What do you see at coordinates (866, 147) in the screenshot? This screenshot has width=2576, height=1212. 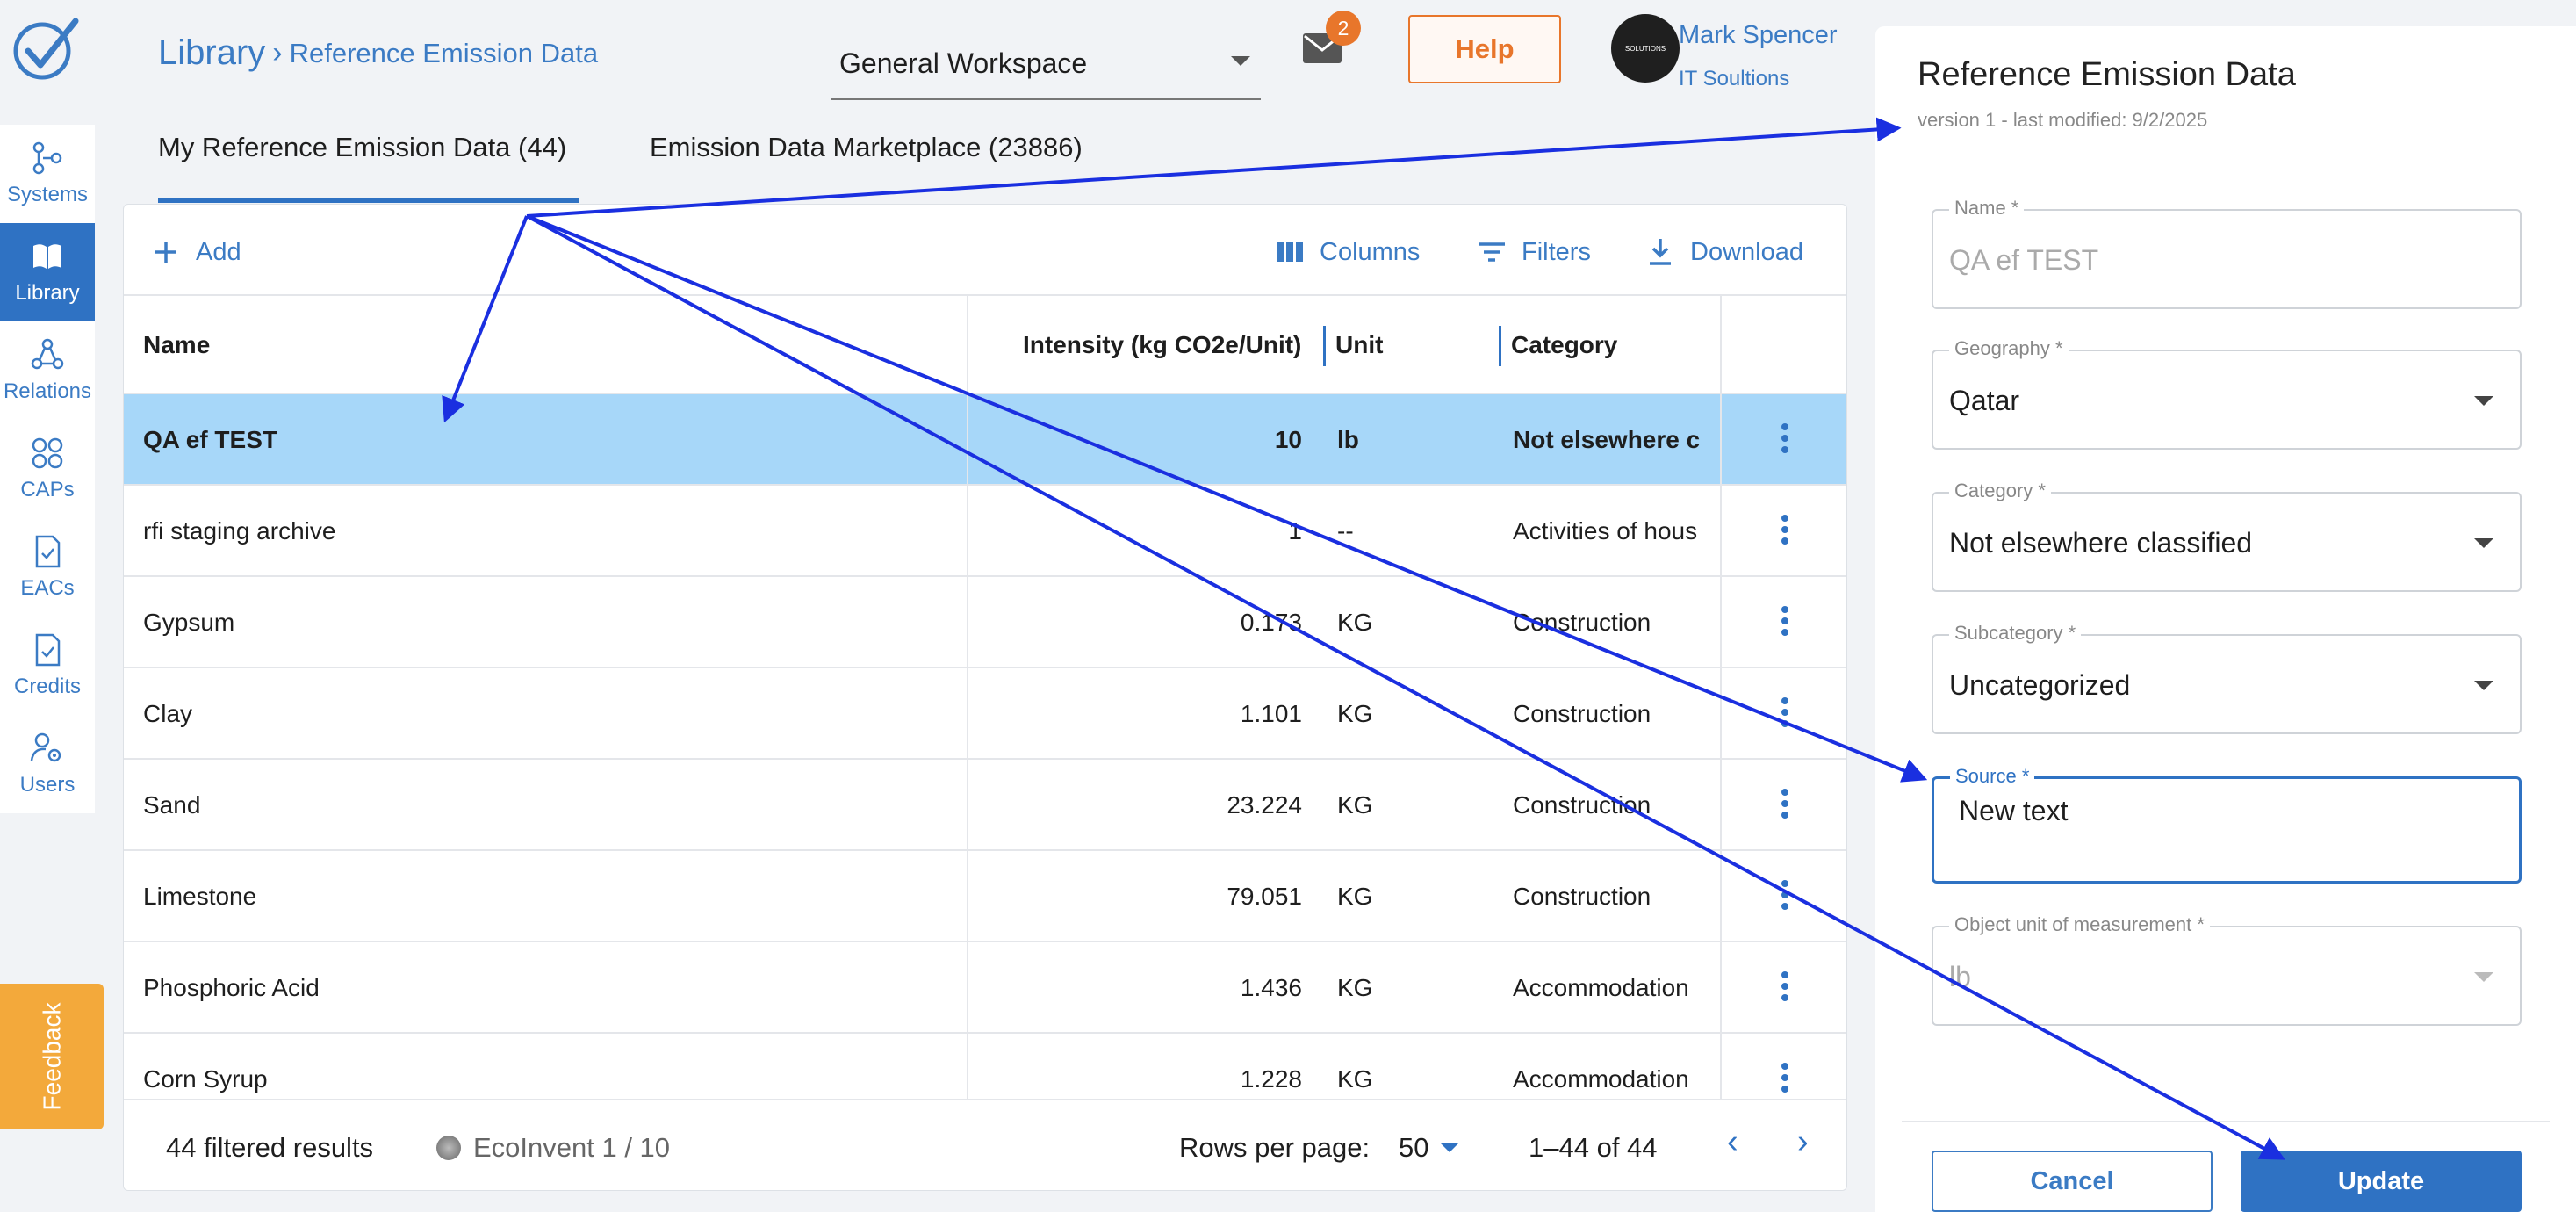 I see `tab-emission-data-marketplace: Emission Data Marketplace (23886)` at bounding box center [866, 147].